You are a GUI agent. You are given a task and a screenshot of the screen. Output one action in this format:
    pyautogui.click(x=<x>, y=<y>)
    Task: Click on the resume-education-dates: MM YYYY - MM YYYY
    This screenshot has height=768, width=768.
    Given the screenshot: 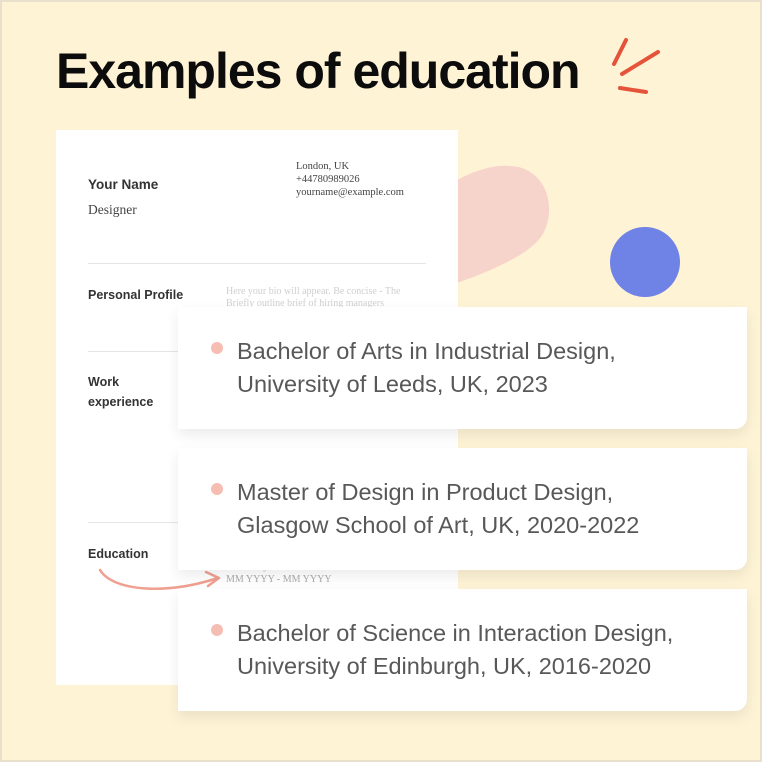 What is the action you would take?
    pyautogui.click(x=279, y=579)
    